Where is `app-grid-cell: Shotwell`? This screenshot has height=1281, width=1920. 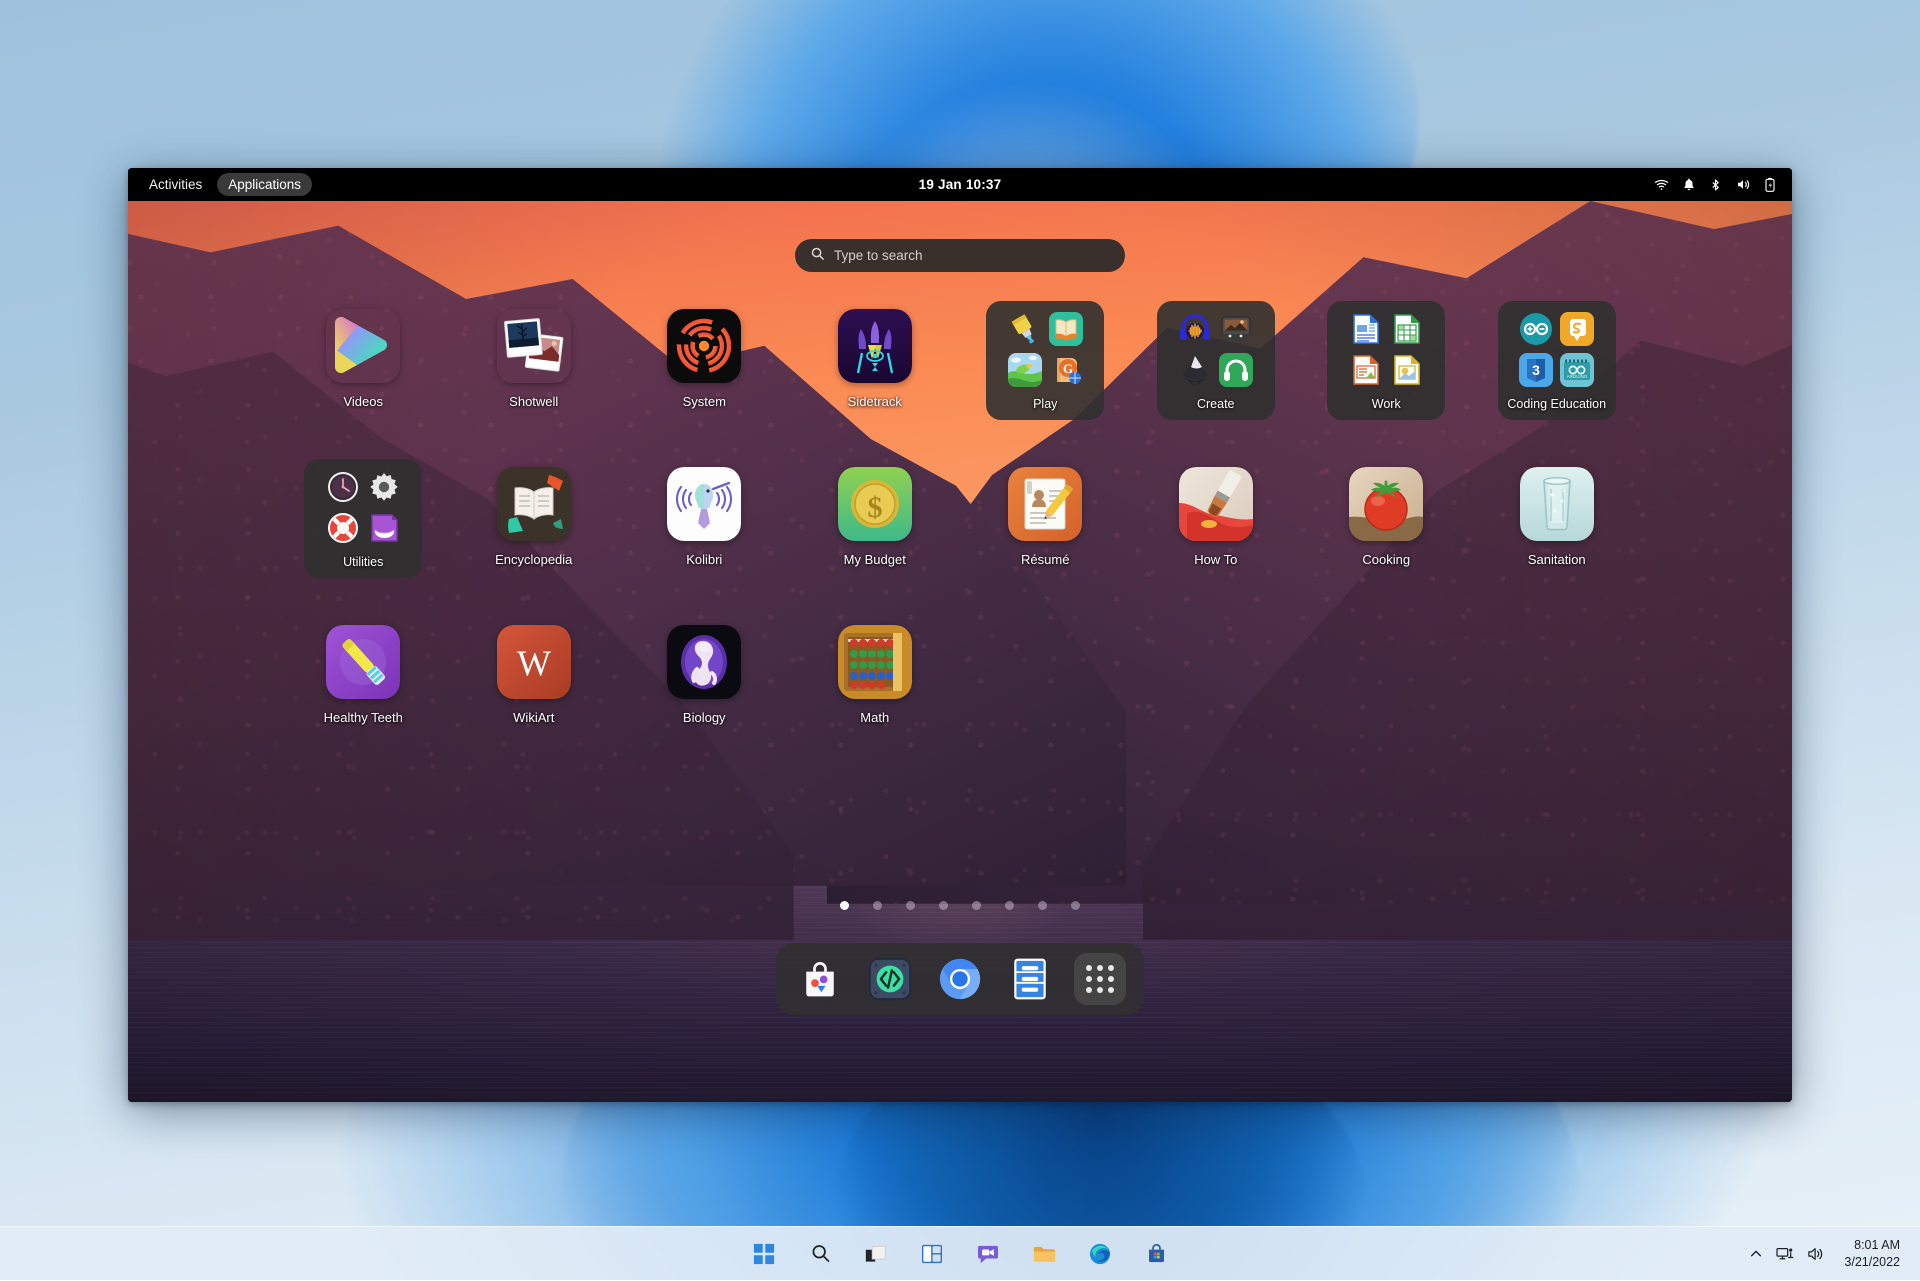 app-grid-cell: Shotwell is located at coordinates (534, 372).